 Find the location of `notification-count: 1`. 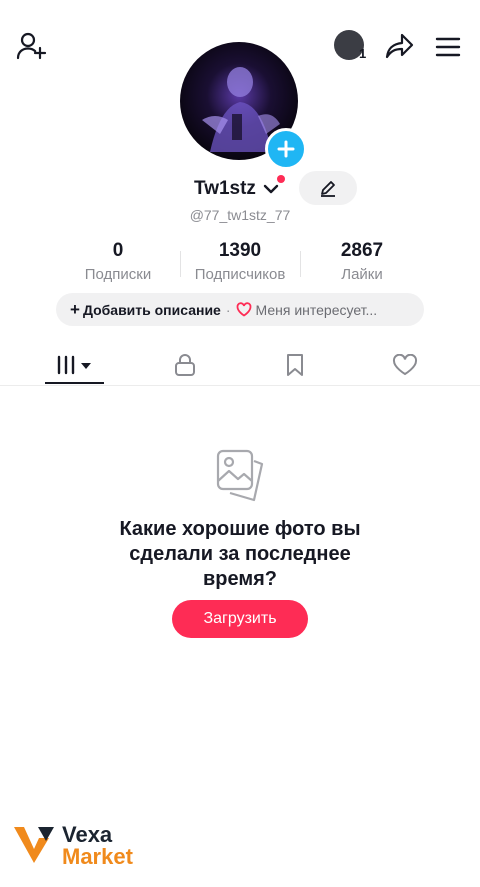

notification-count: 1 is located at coordinates (363, 53).